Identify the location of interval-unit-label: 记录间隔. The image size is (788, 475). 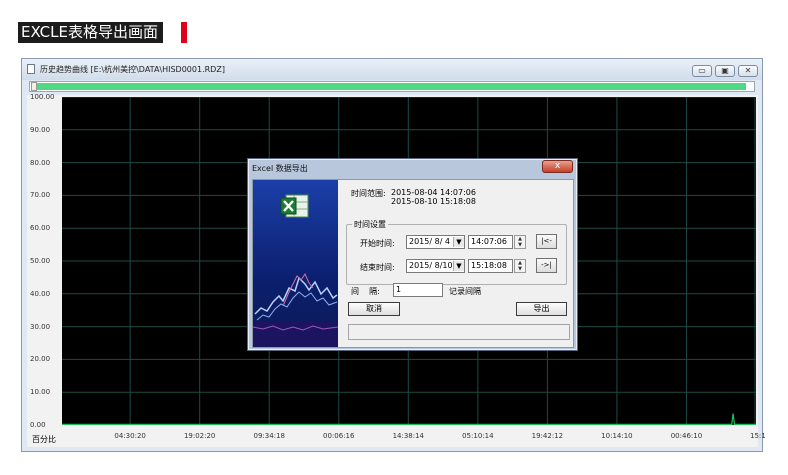
(465, 291).